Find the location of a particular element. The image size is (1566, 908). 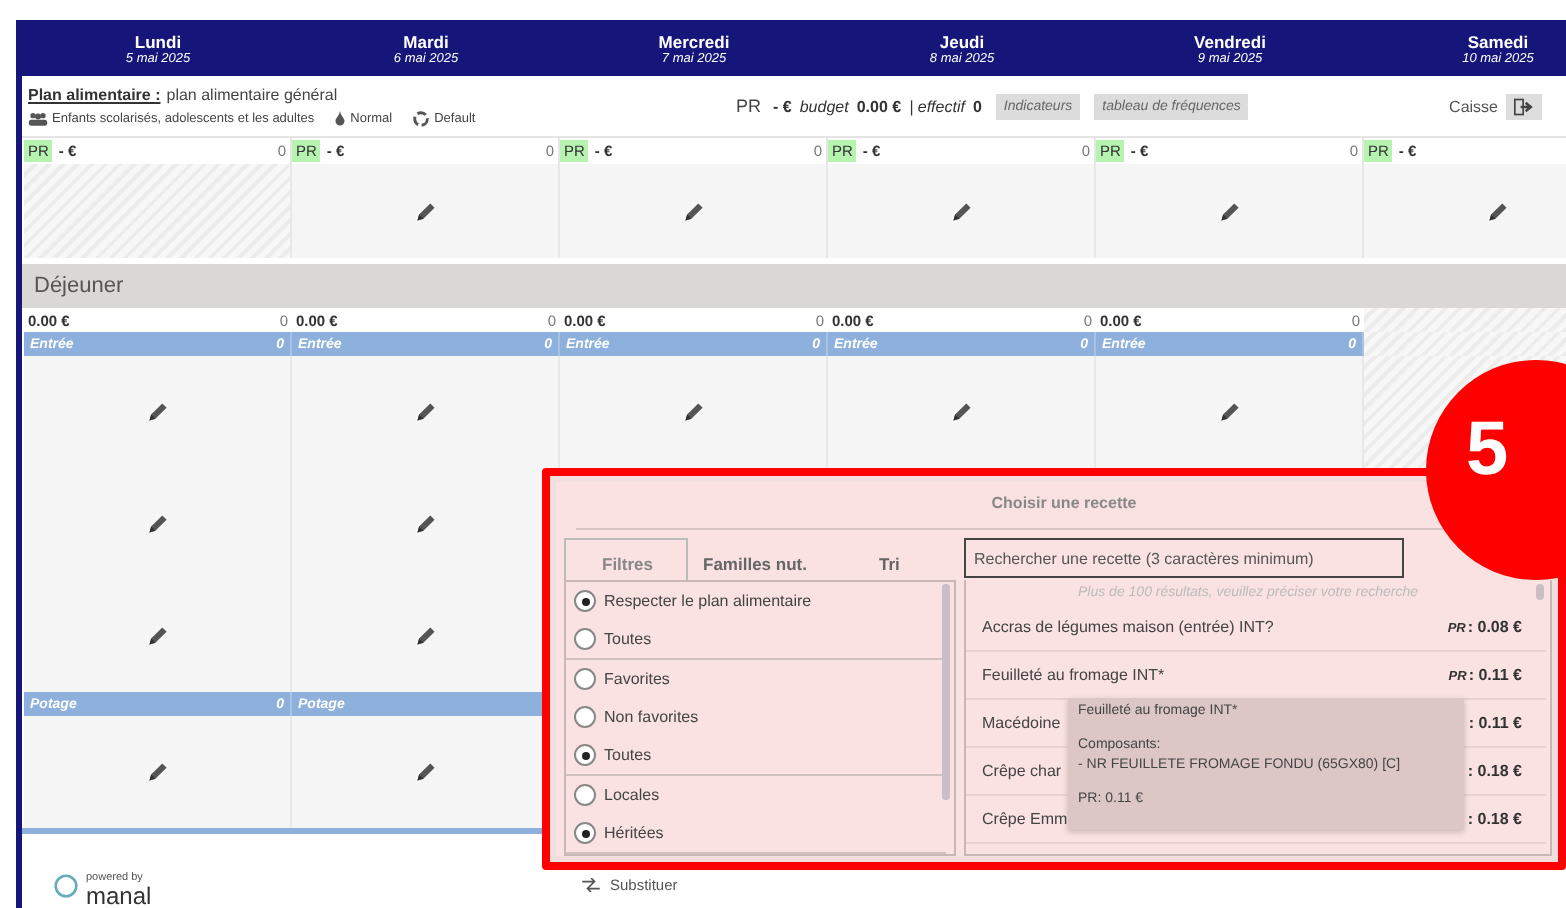

caisse-label: Caisse is located at coordinates (1473, 106).